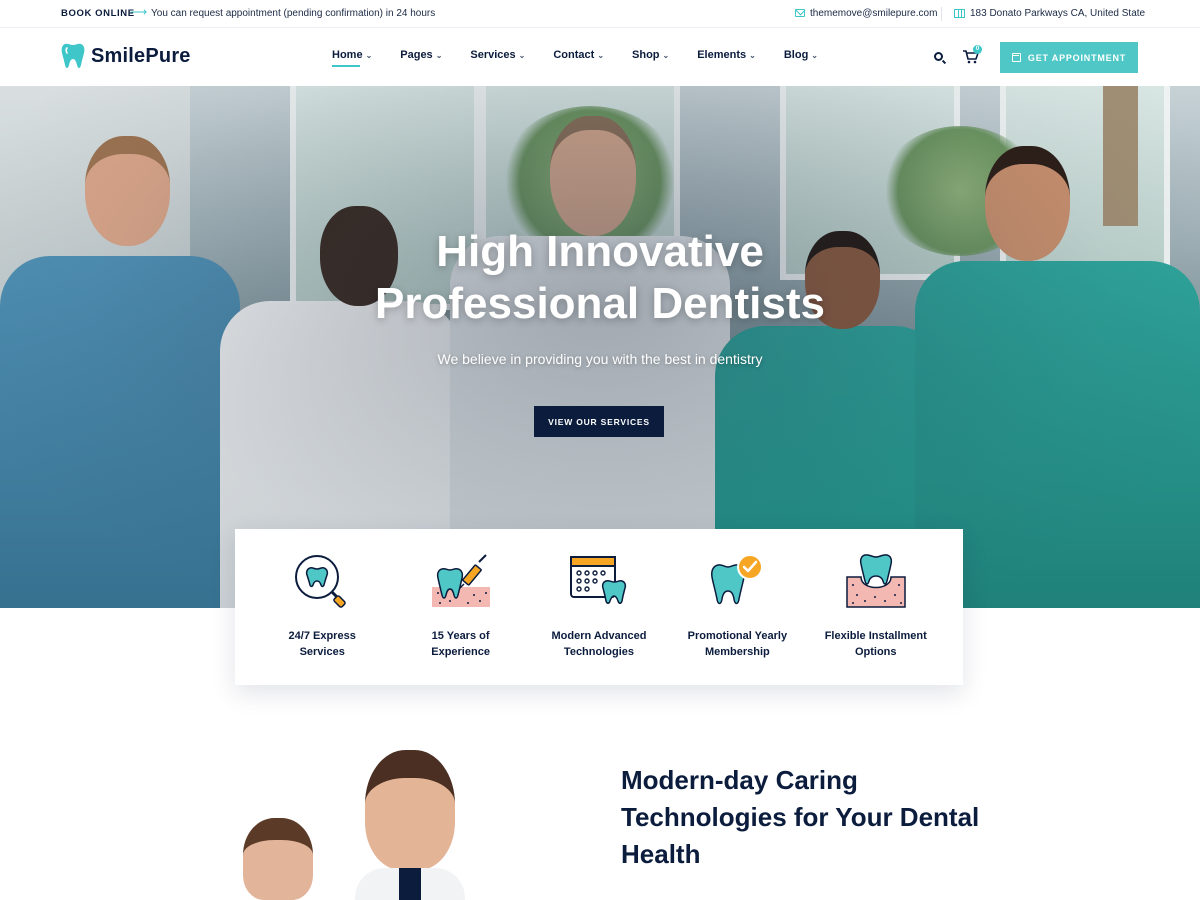 This screenshot has width=1200, height=900. I want to click on view-services-button: VIEW OUR SERVICES, so click(599, 421).